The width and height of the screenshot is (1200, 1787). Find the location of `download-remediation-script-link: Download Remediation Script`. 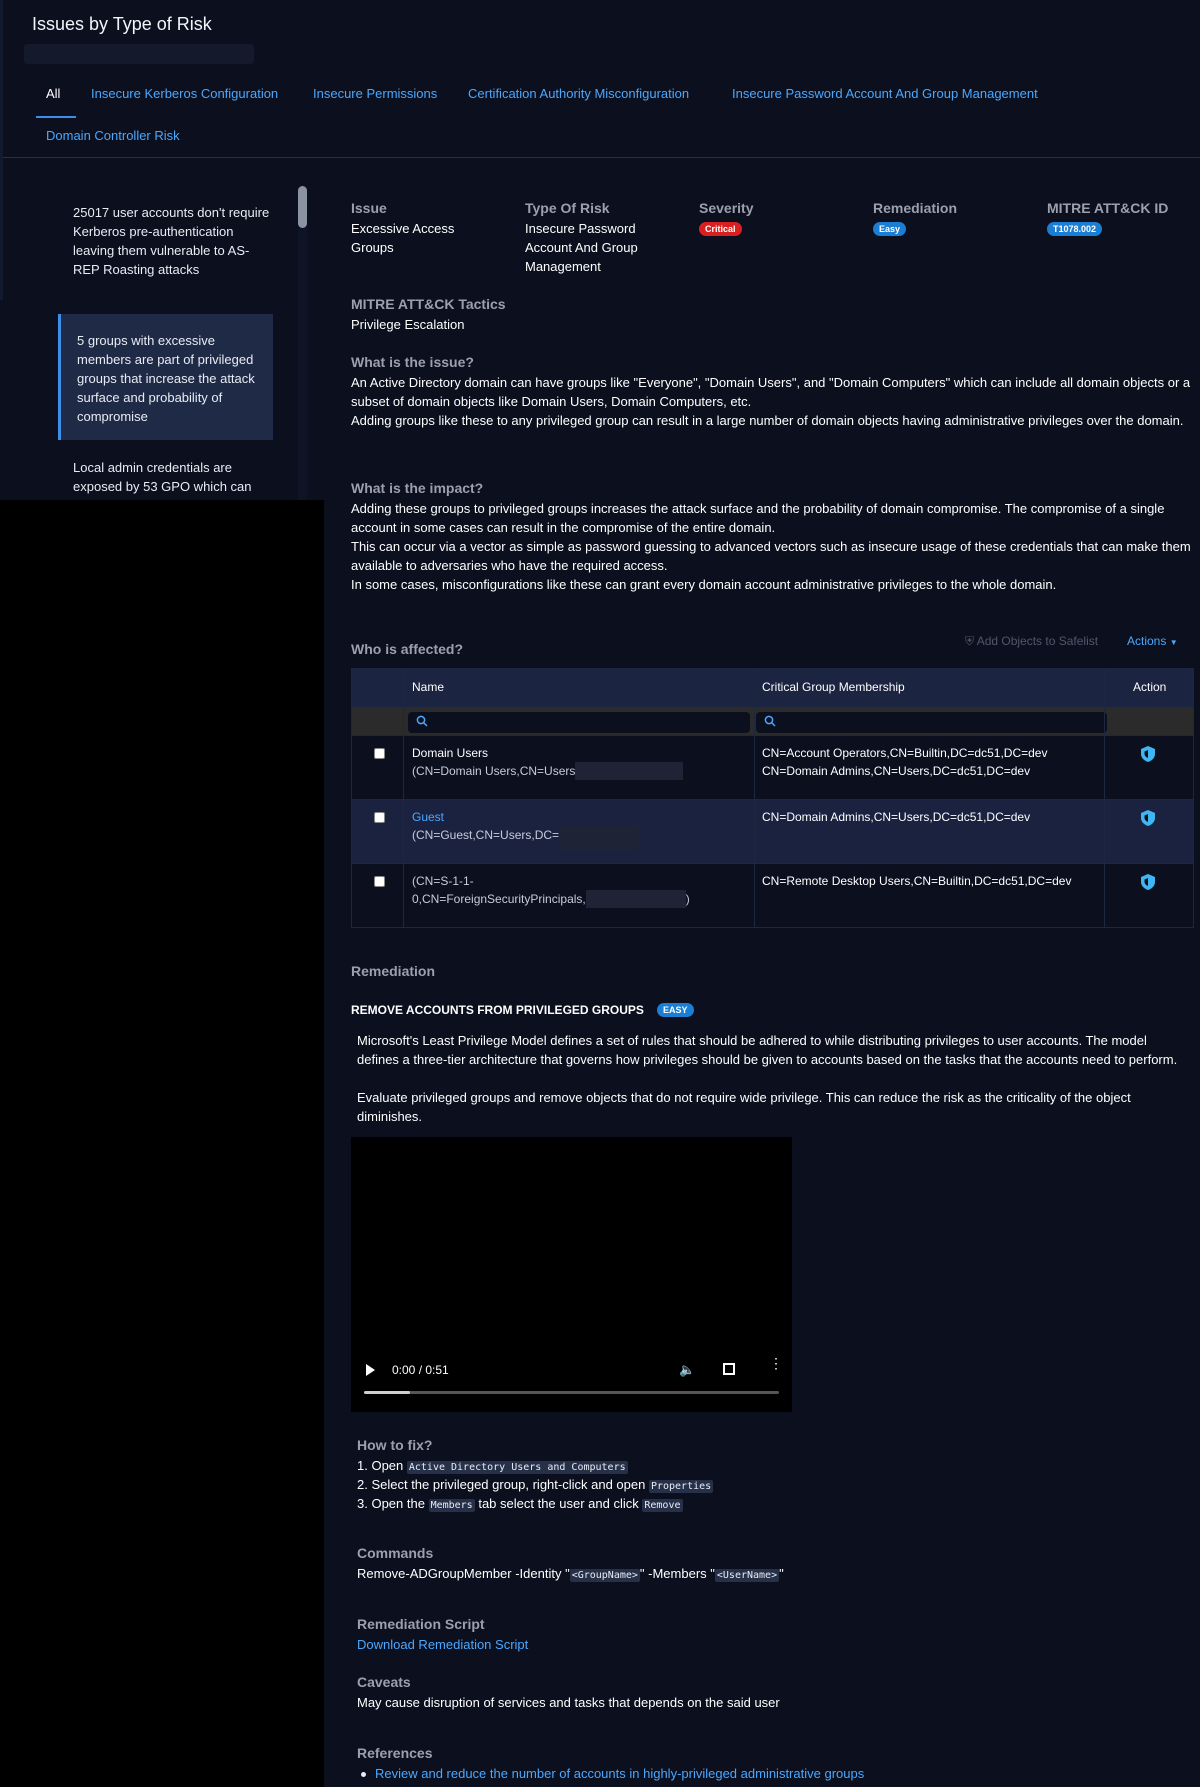

download-remediation-script-link: Download Remediation Script is located at coordinates (442, 1644).